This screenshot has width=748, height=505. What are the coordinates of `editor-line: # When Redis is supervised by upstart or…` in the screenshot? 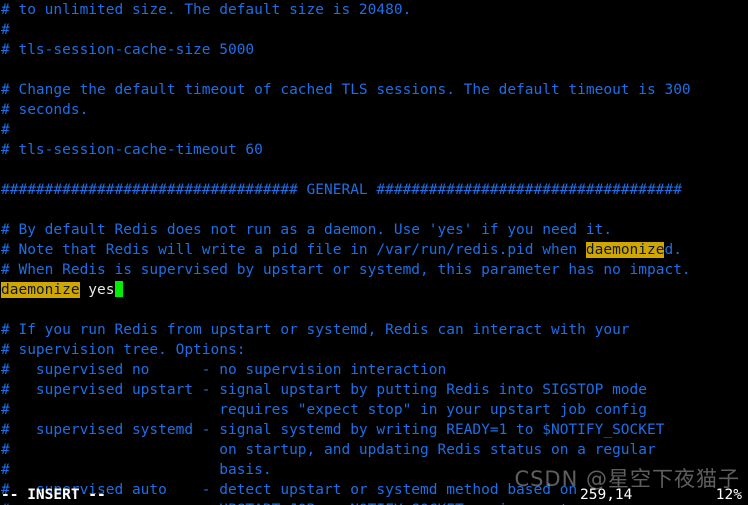 It's located at (374, 270).